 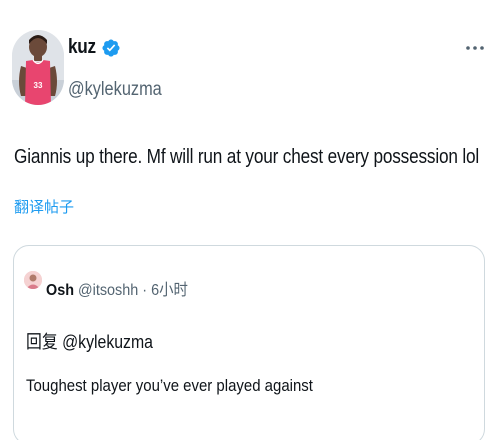 I want to click on svg-text: 33, so click(x=38, y=85).